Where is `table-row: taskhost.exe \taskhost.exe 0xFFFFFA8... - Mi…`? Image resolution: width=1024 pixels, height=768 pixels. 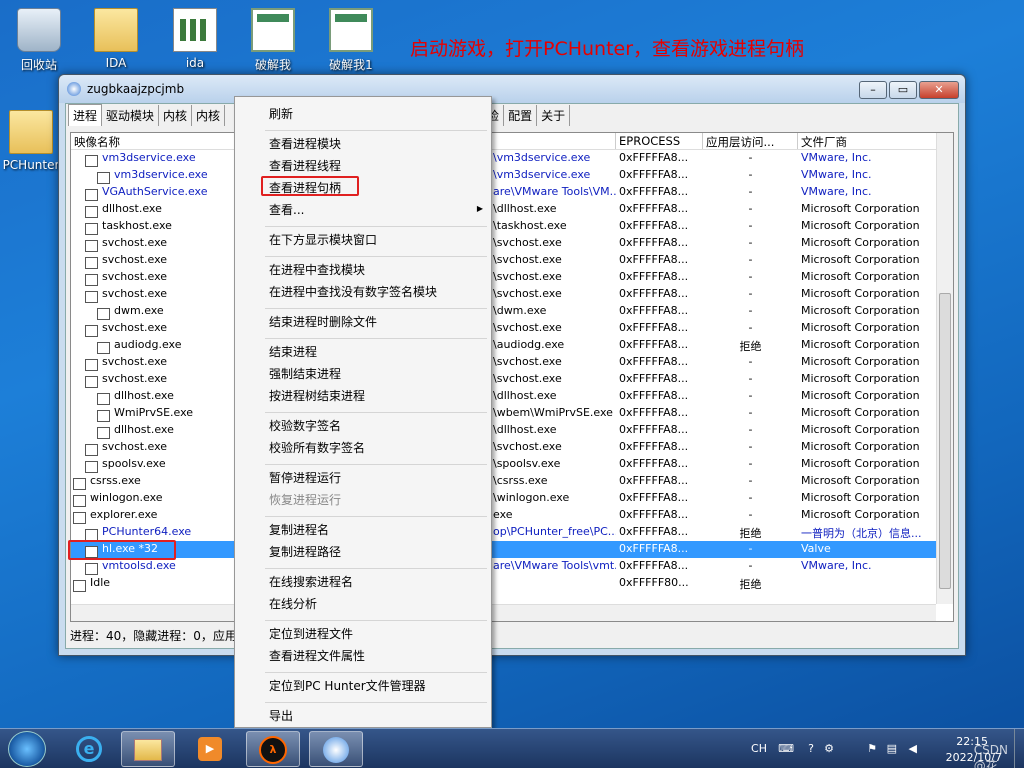 table-row: taskhost.exe \taskhost.exe 0xFFFFFA8... - Mi… is located at coordinates (512, 226).